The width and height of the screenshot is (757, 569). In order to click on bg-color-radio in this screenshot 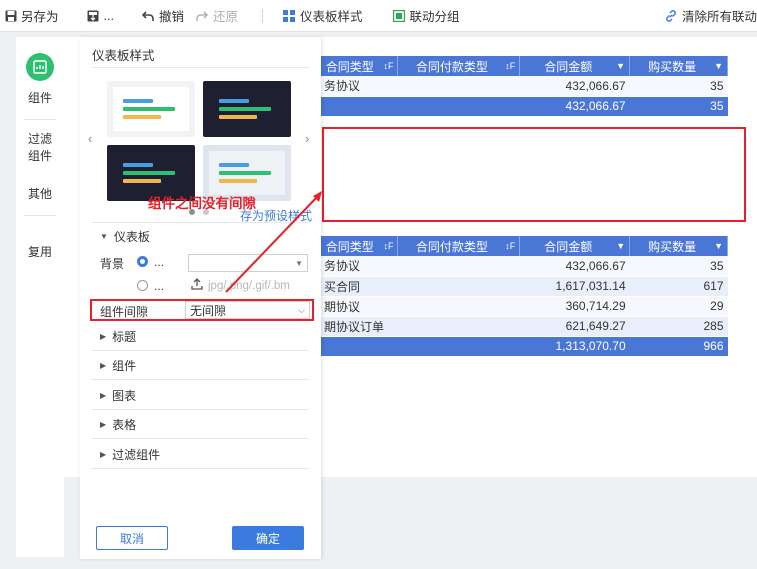, I will do `click(142, 261)`.